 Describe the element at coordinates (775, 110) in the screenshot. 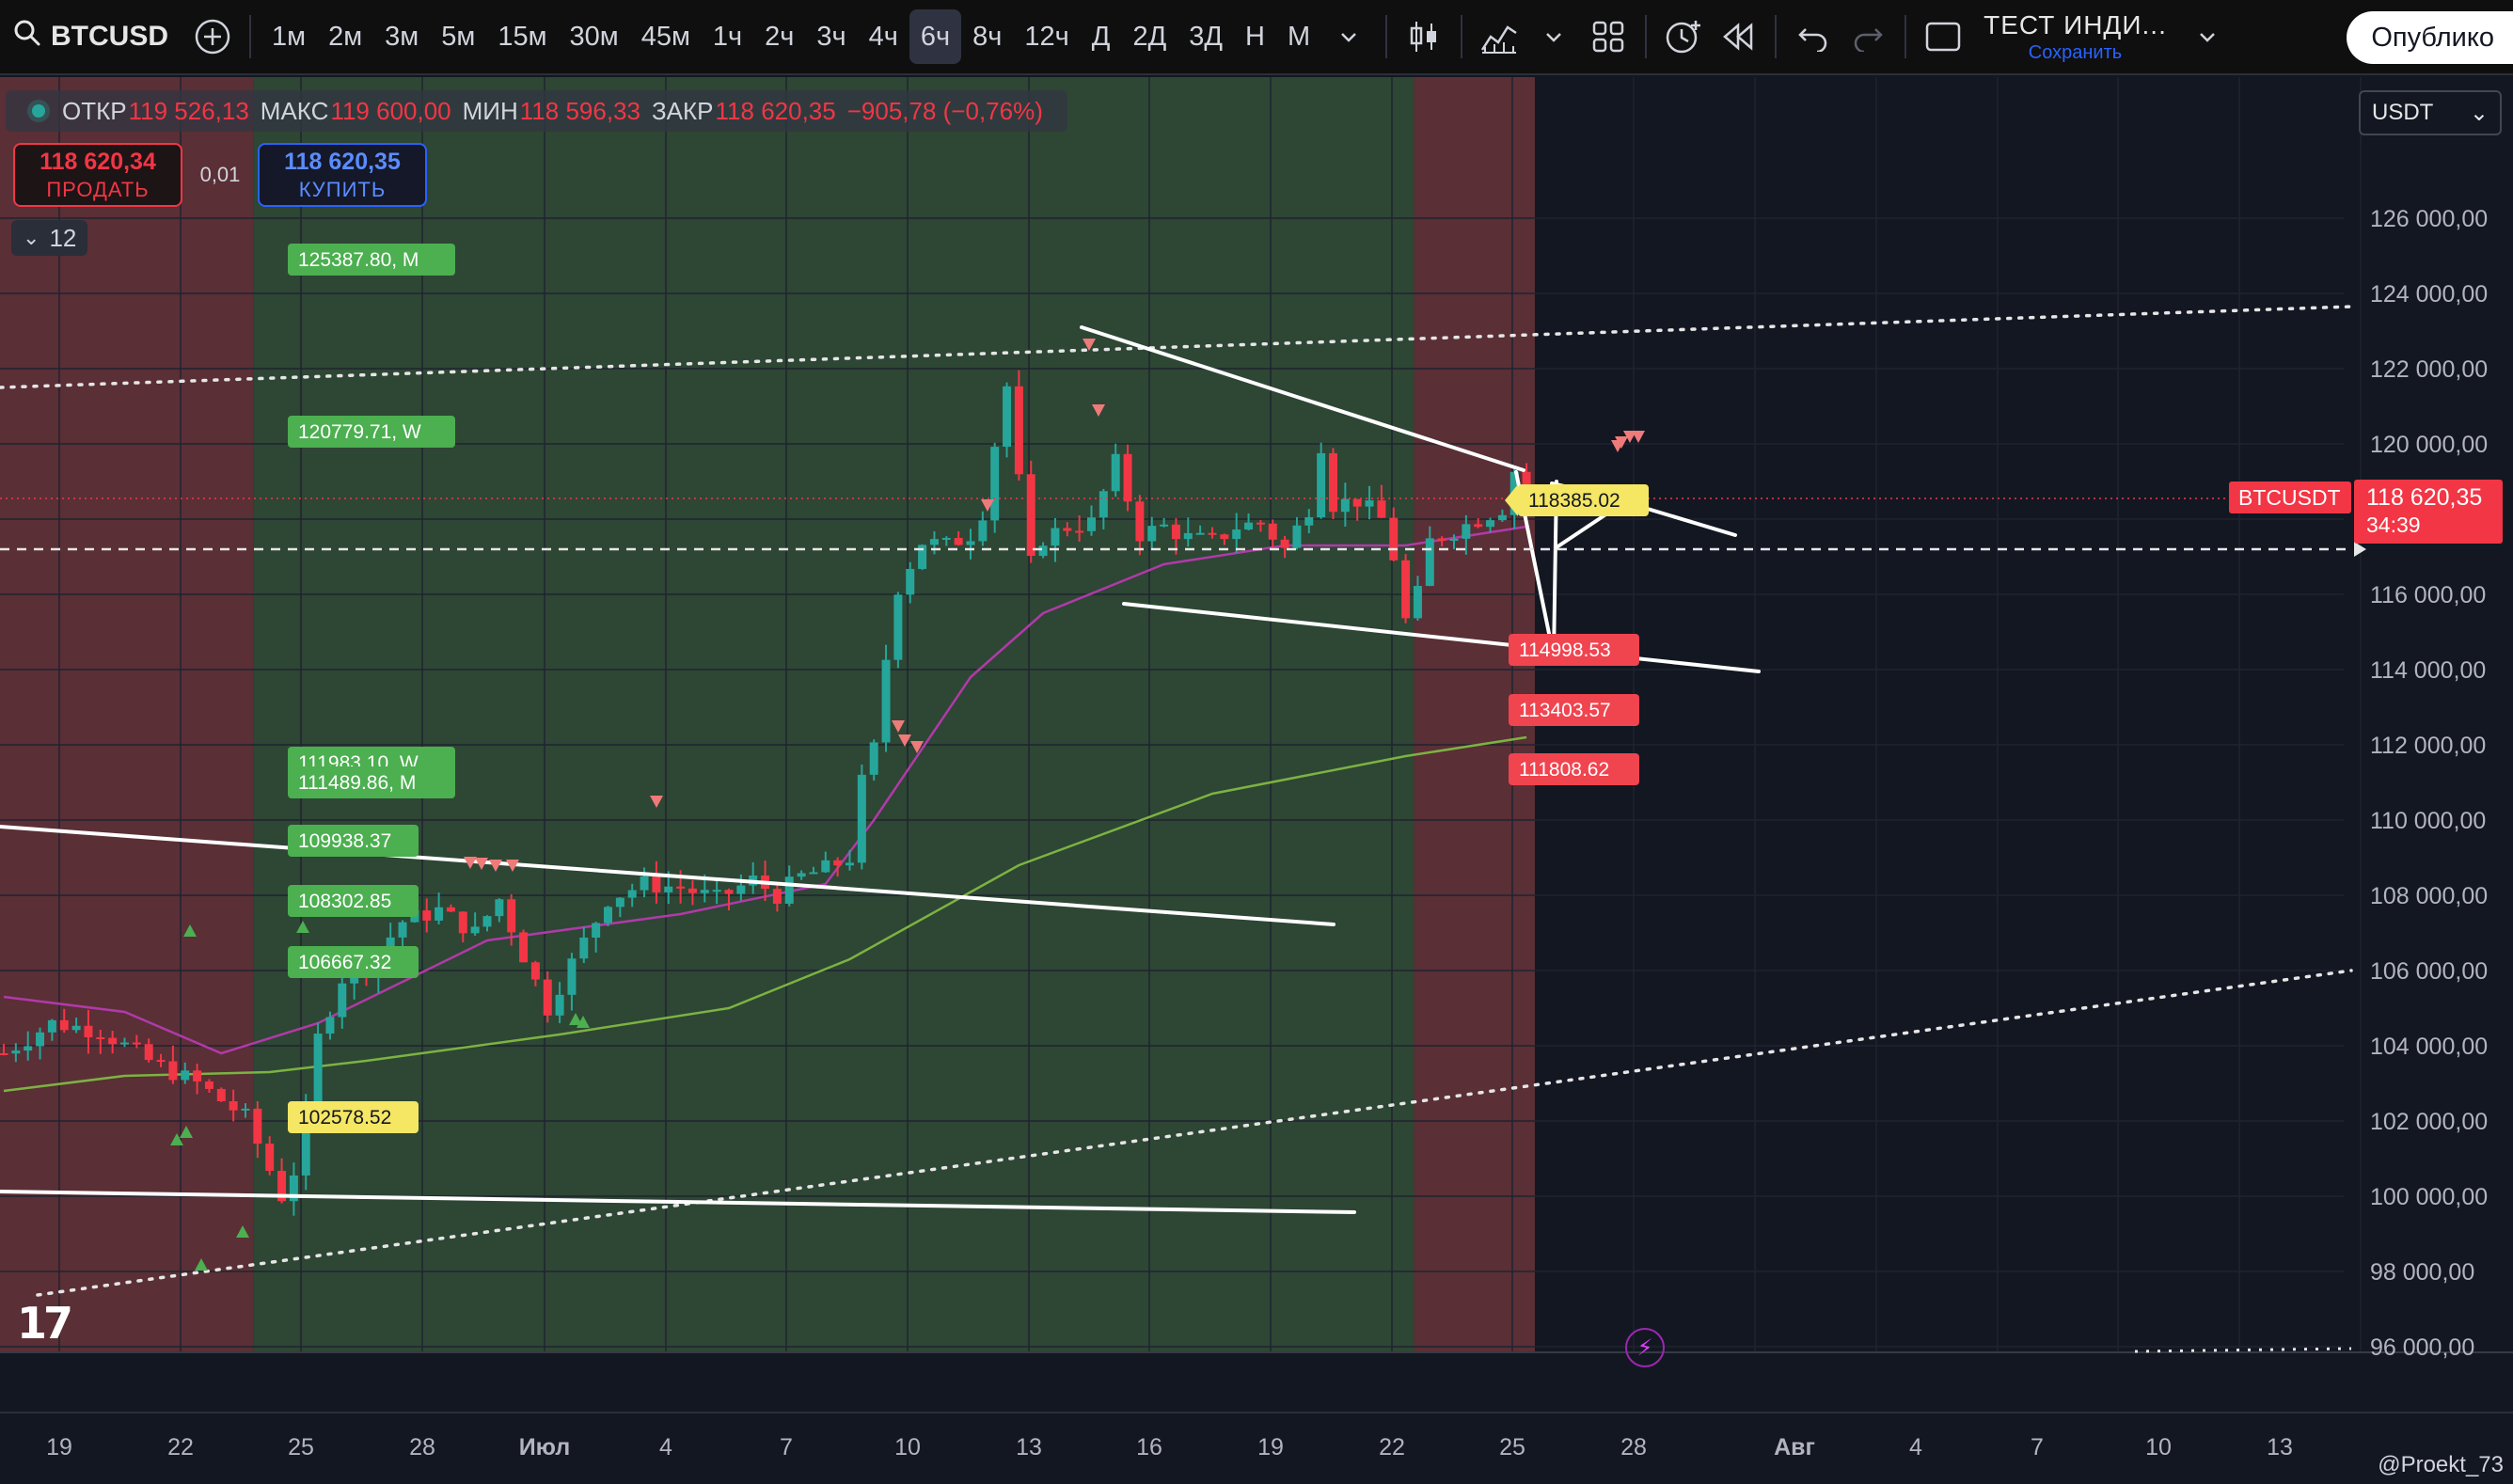

I see `close-value: 118 620,35` at that location.